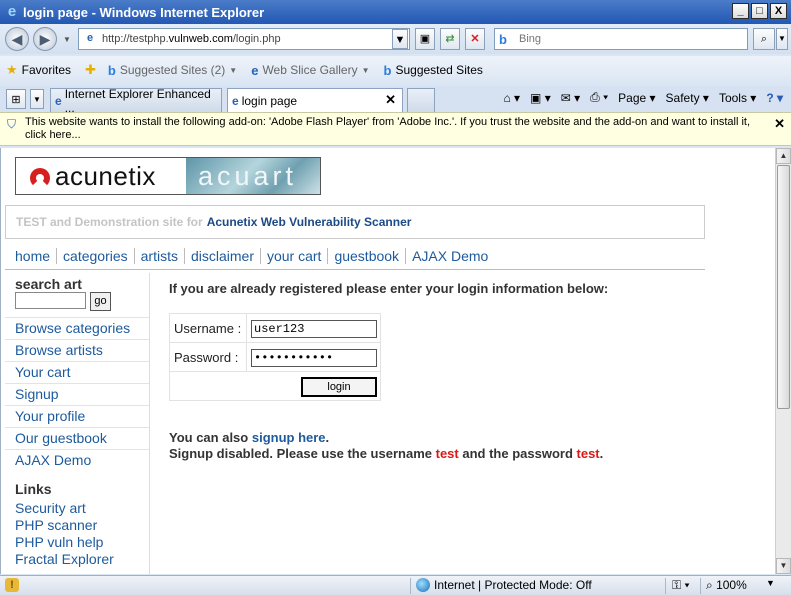 The image size is (791, 595). I want to click on sidebar-item-ajax-demo: AJAX Demo, so click(77, 460).